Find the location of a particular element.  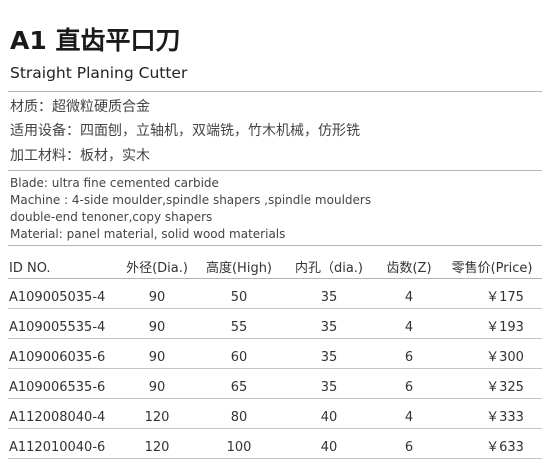

material-cn: 材质：超微粒硬质合金 is located at coordinates (80, 107).